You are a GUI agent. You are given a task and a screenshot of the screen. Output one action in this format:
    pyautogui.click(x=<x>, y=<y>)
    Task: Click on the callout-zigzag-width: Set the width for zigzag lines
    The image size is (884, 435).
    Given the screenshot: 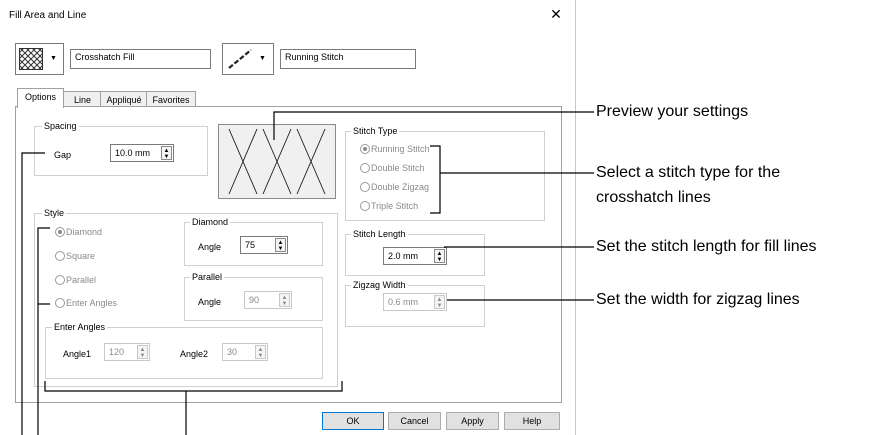 What is the action you would take?
    pyautogui.click(x=698, y=299)
    